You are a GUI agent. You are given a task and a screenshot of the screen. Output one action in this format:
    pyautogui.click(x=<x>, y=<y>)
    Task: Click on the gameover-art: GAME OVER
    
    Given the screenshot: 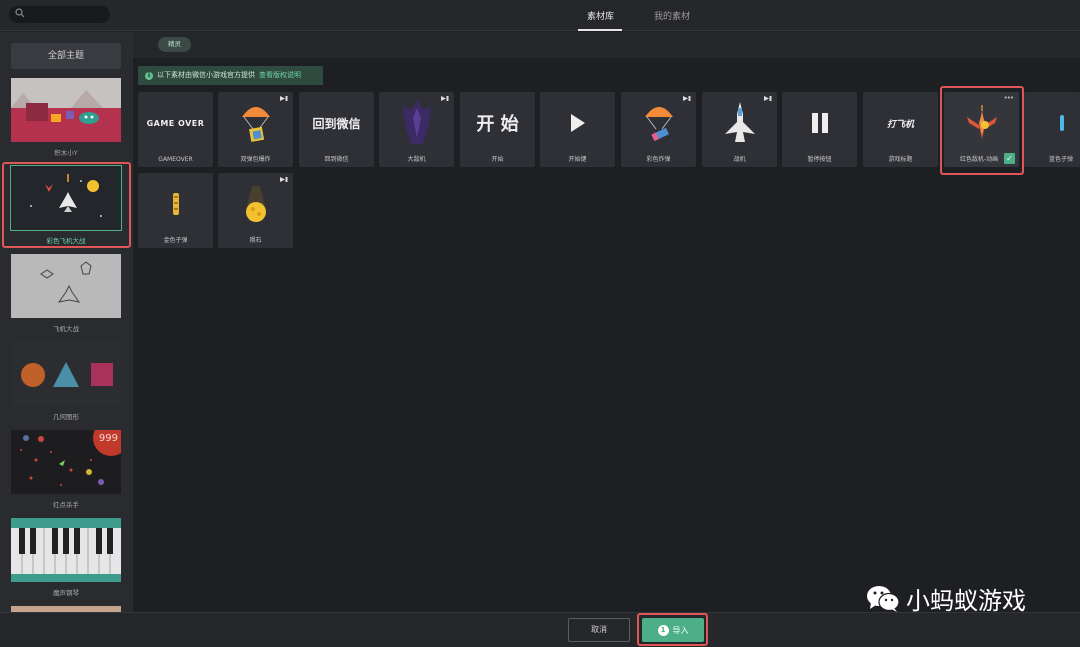 What is the action you would take?
    pyautogui.click(x=175, y=123)
    